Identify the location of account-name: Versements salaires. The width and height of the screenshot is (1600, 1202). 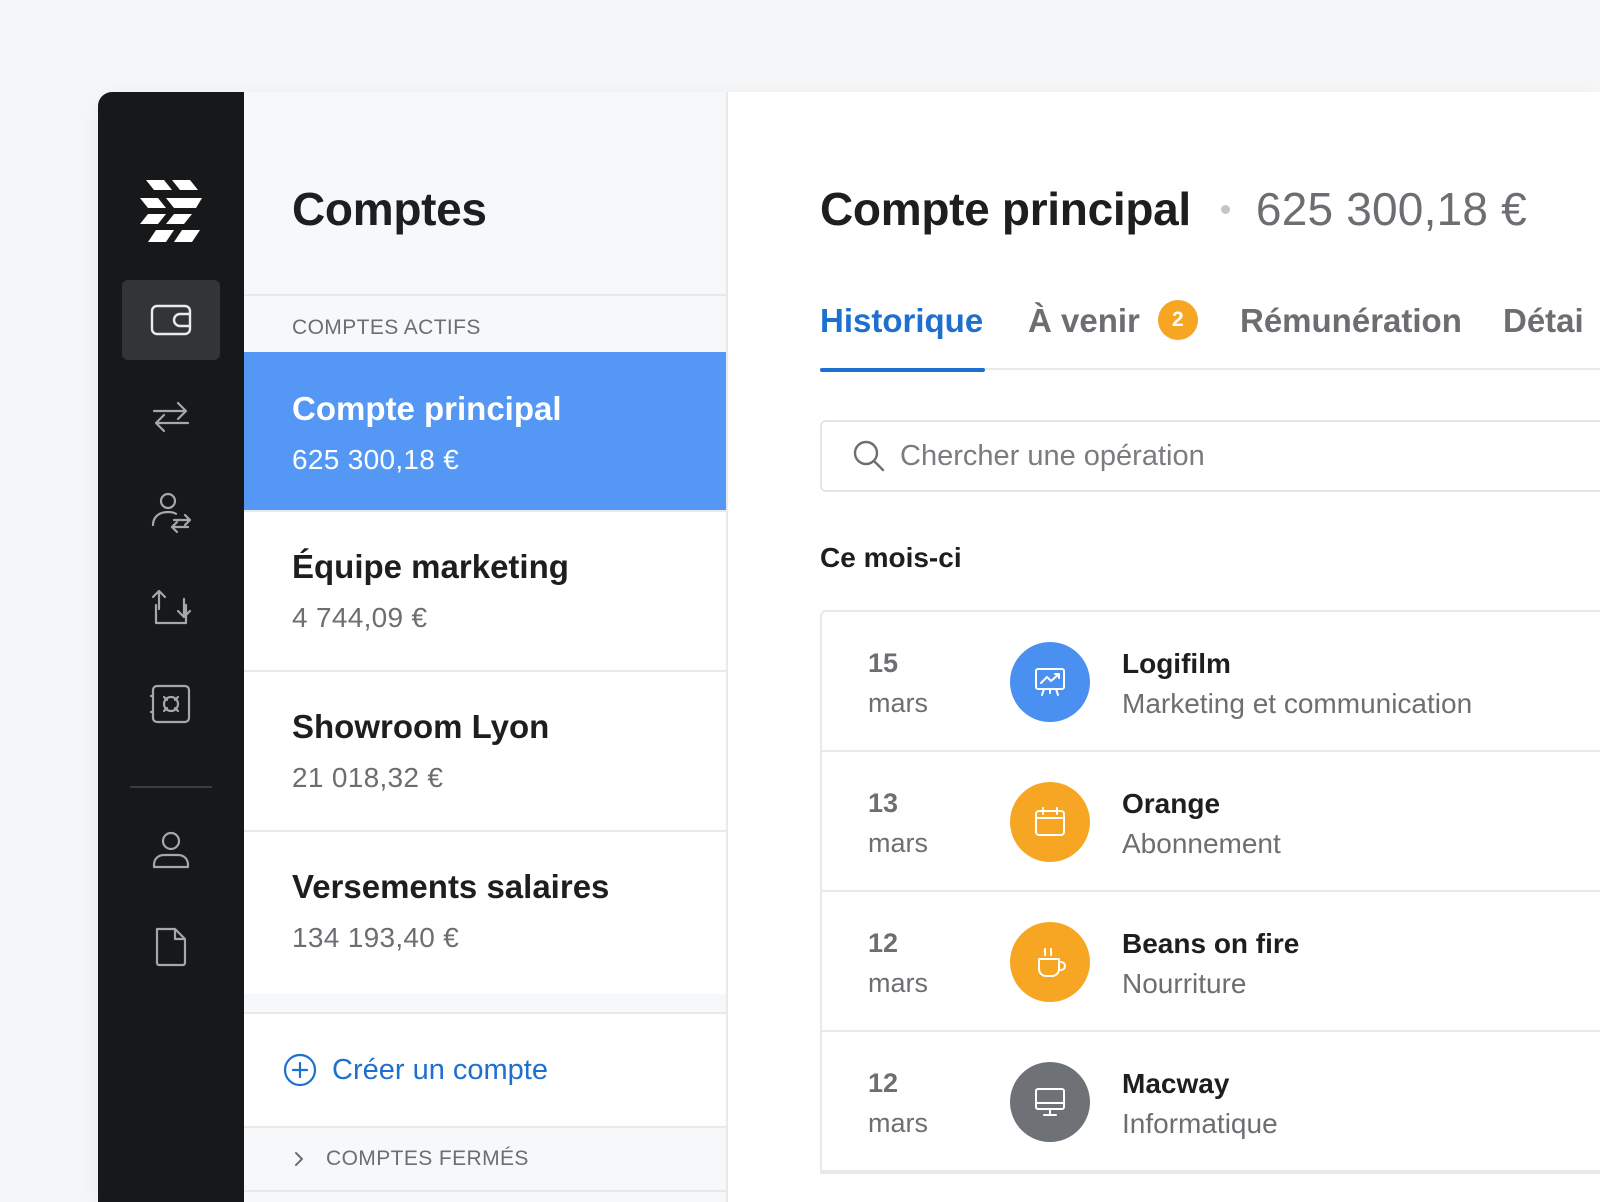
(451, 886).